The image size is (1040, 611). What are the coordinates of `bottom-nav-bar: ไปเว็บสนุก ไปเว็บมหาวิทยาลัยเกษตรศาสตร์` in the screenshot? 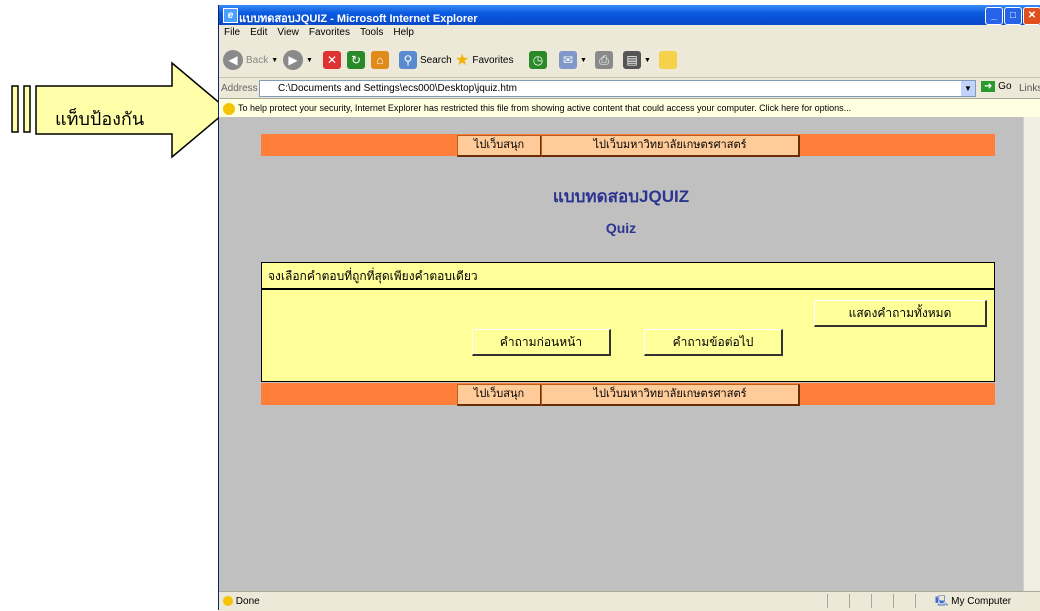 It's located at (628, 394).